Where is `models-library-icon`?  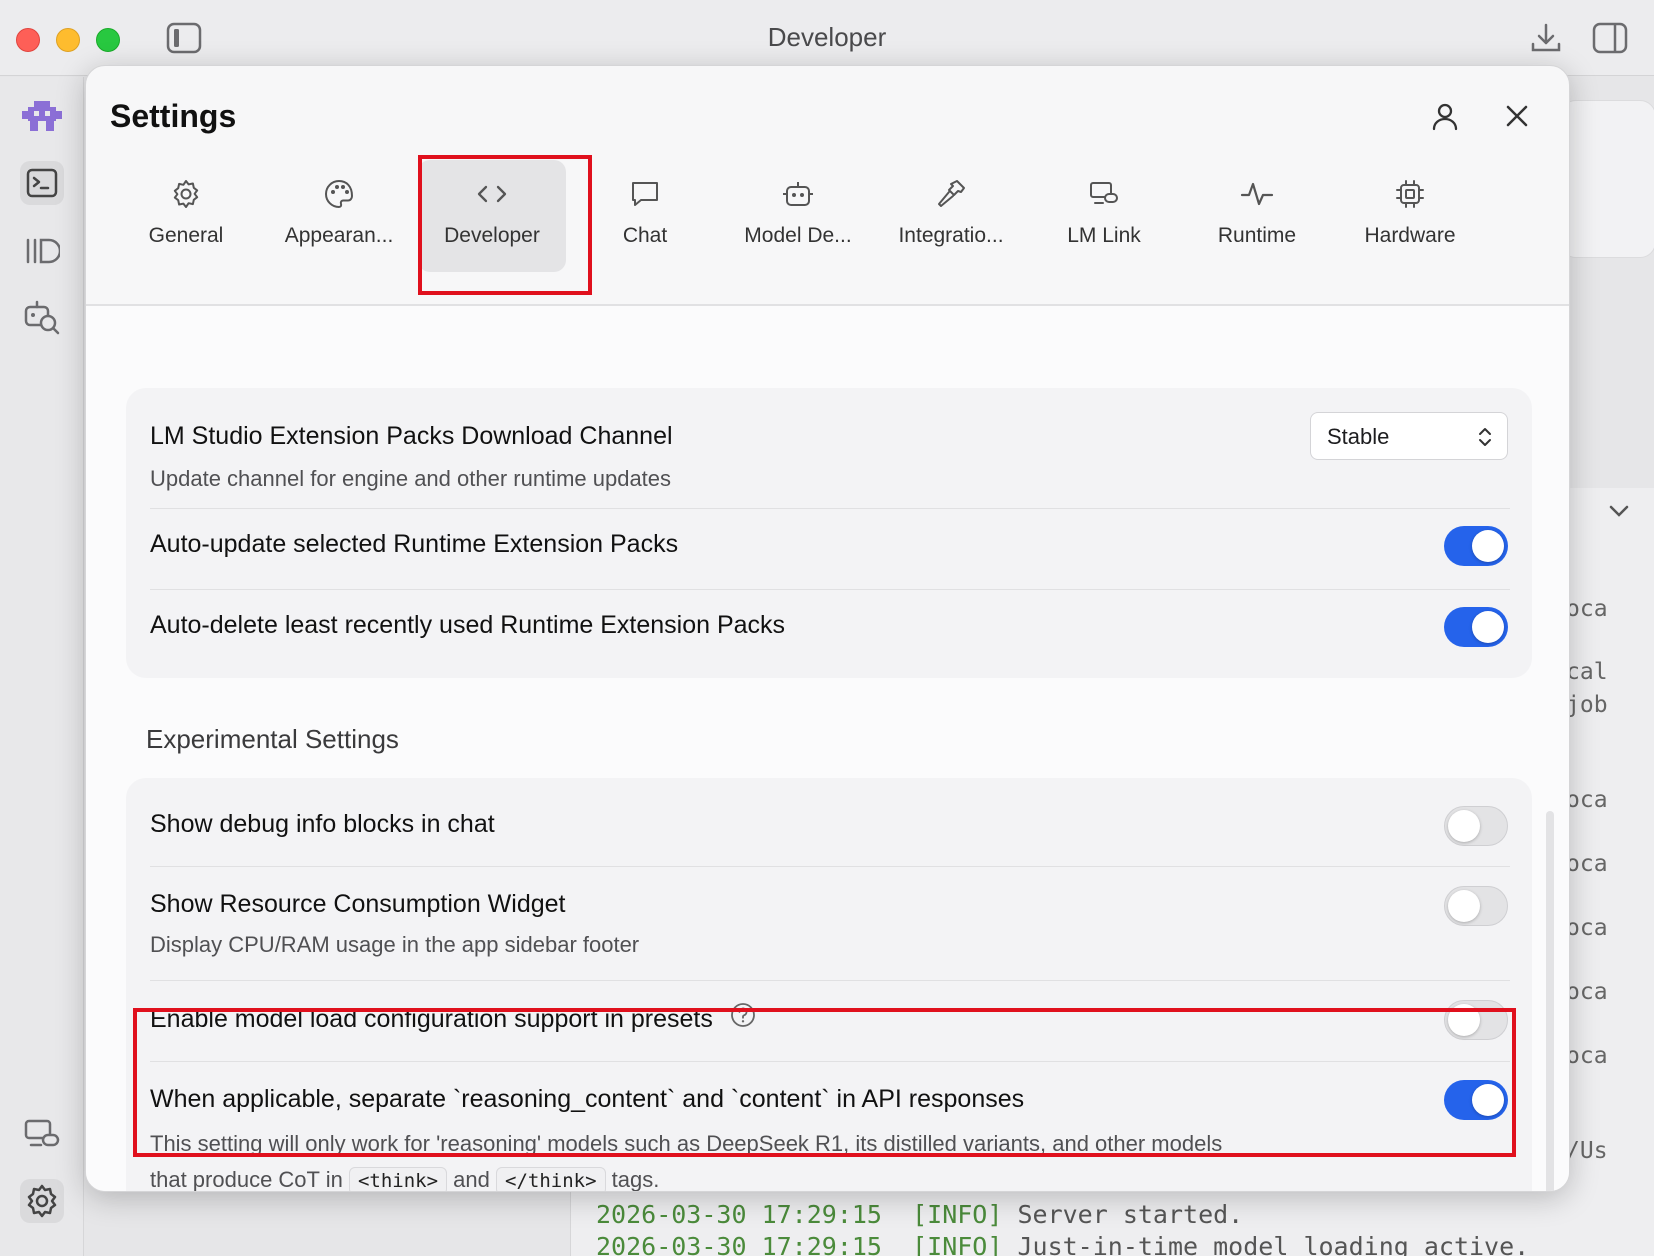
models-library-icon is located at coordinates (42, 251).